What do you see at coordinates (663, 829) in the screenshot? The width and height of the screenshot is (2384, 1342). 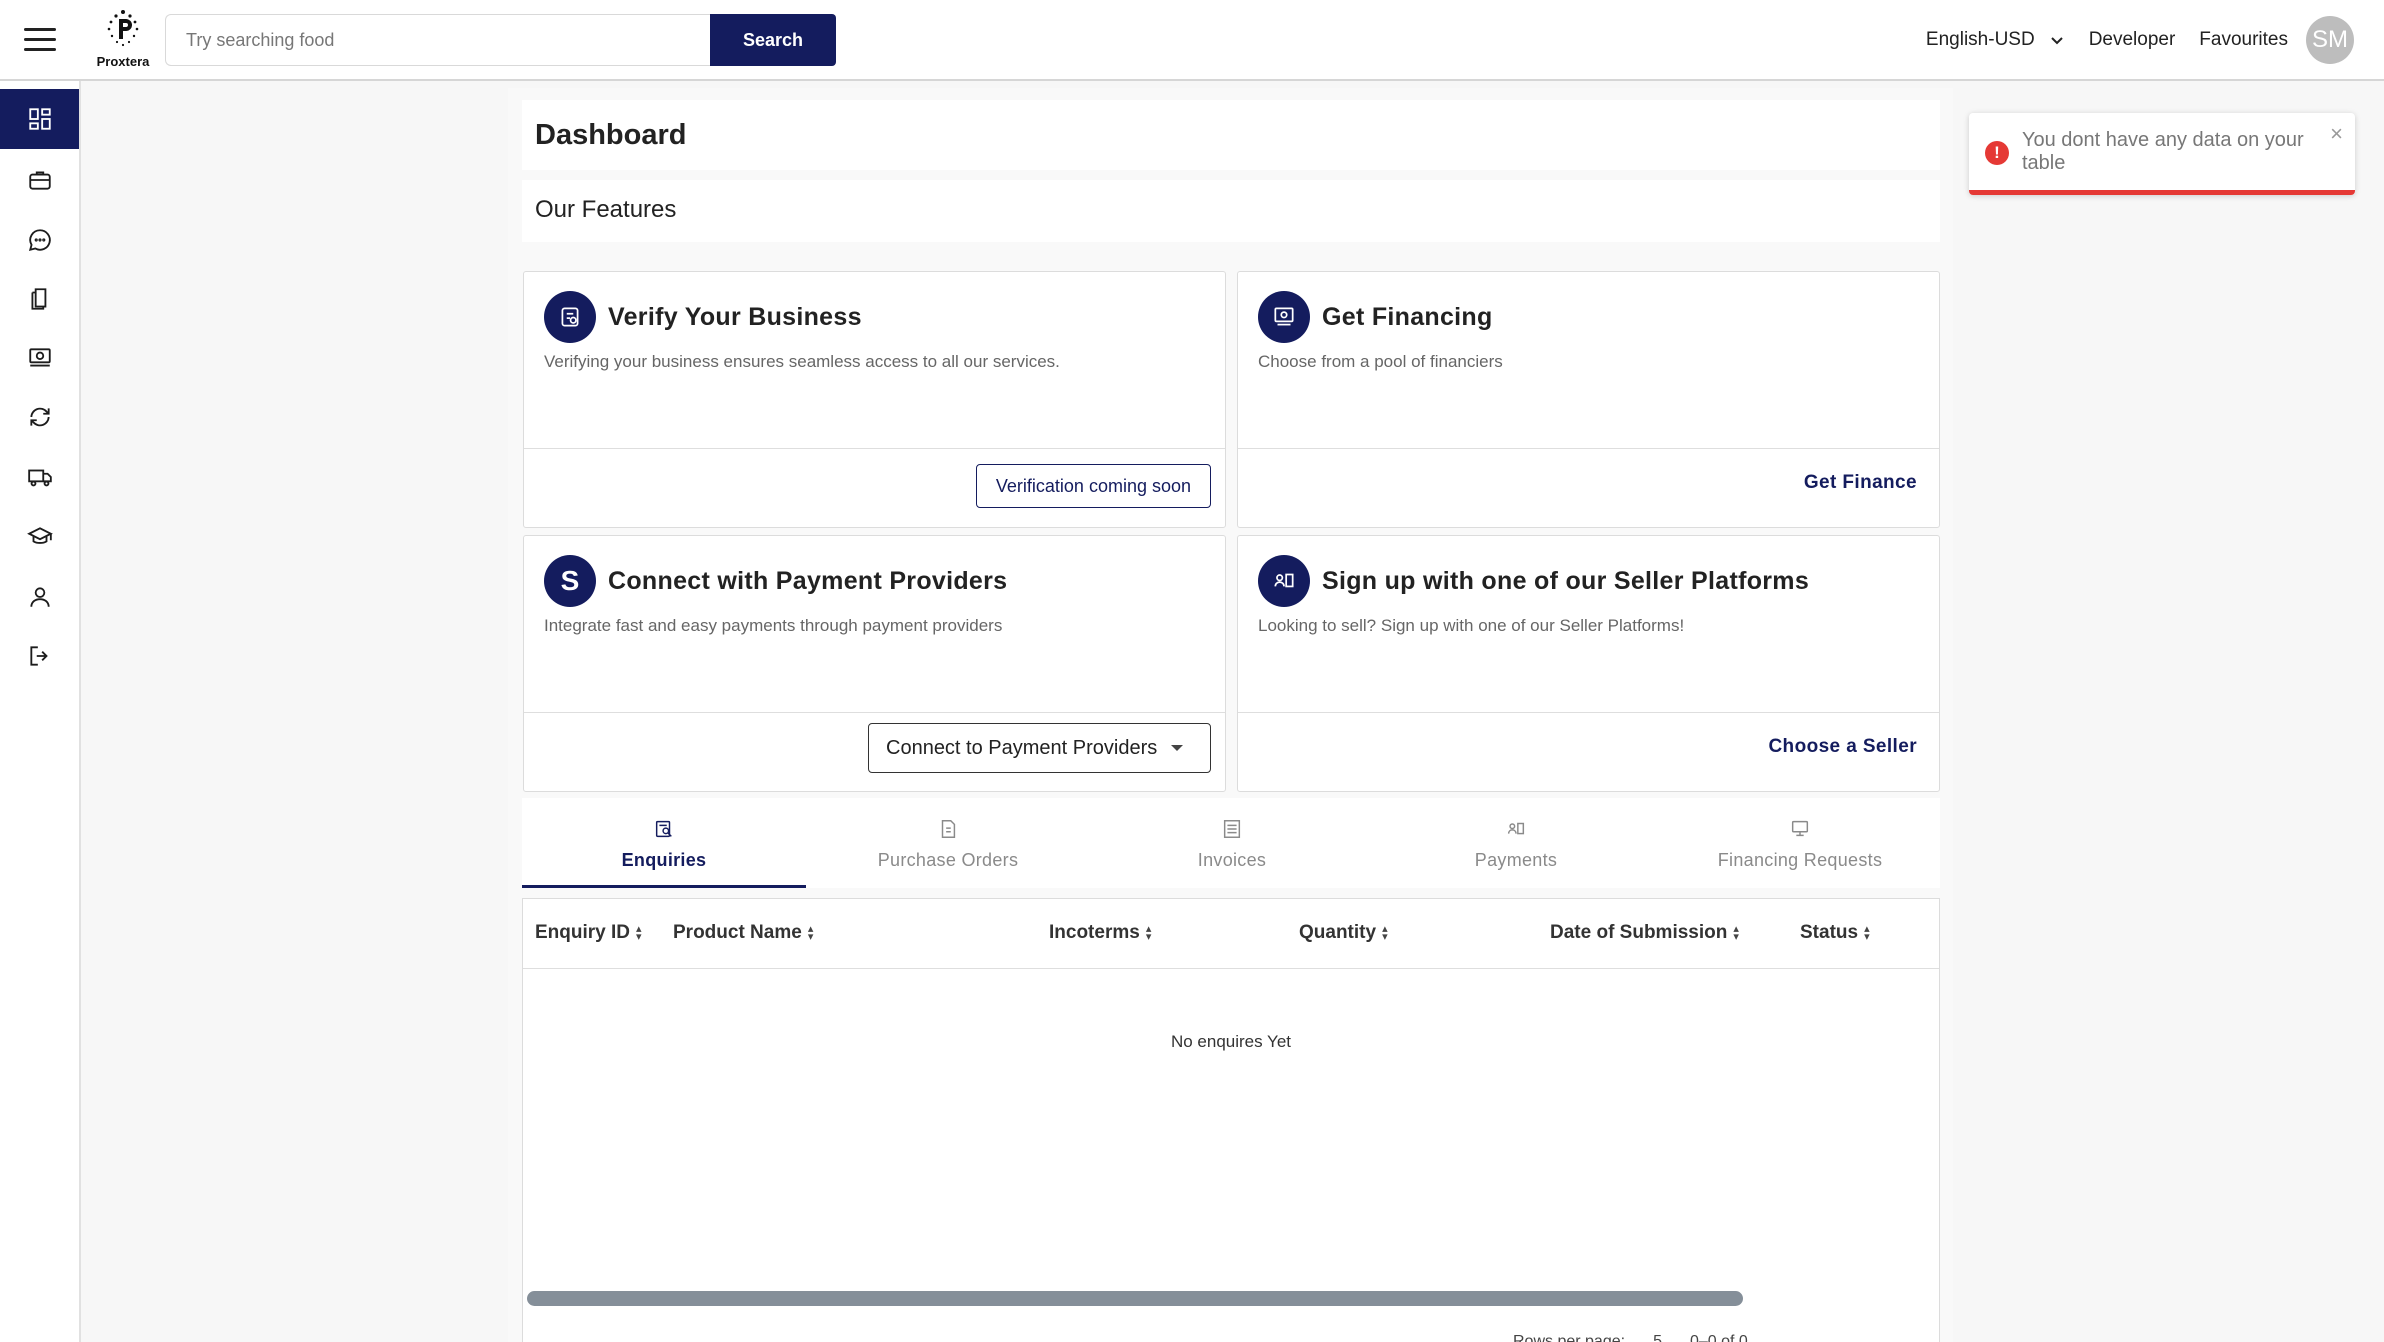 I see `enquiries-icon` at bounding box center [663, 829].